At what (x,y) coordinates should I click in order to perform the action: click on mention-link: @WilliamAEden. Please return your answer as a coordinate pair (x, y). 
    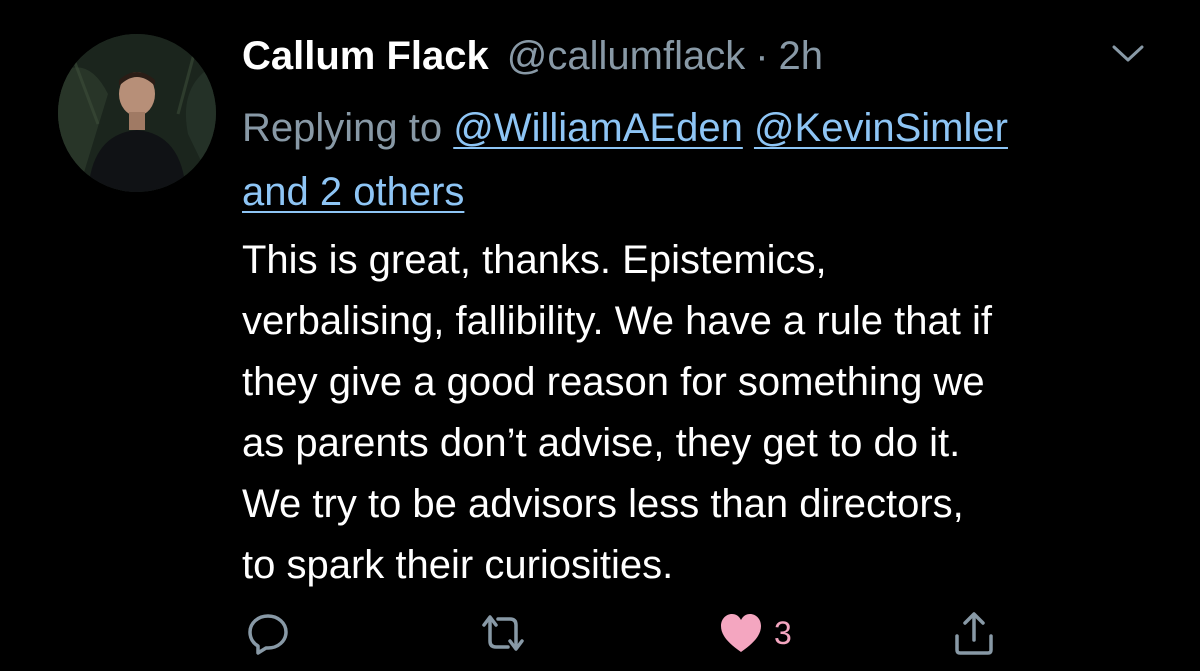
    Looking at the image, I should click on (598, 128).